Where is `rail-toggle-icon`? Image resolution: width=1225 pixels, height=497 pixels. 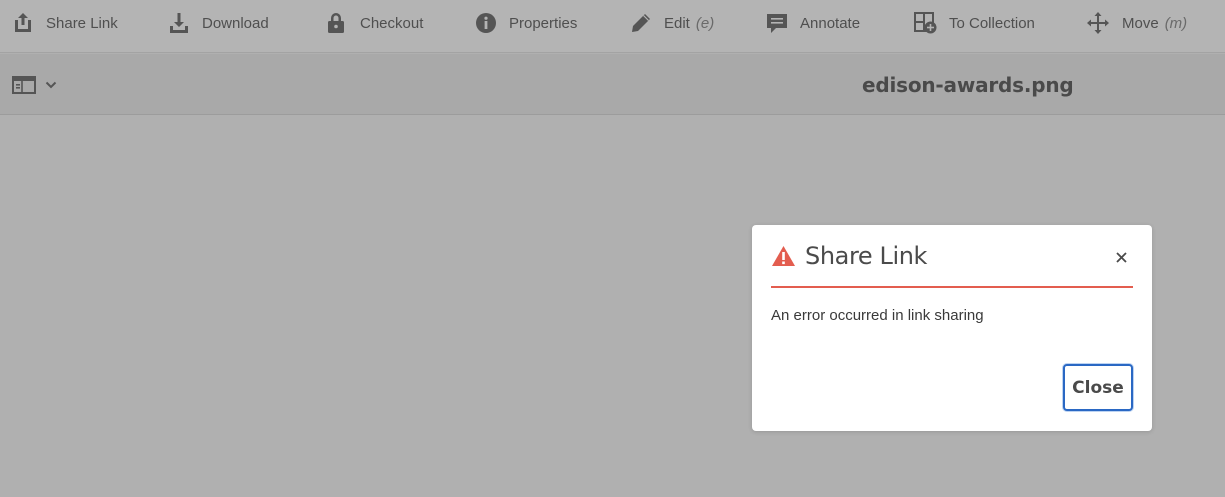
rail-toggle-icon is located at coordinates (24, 85).